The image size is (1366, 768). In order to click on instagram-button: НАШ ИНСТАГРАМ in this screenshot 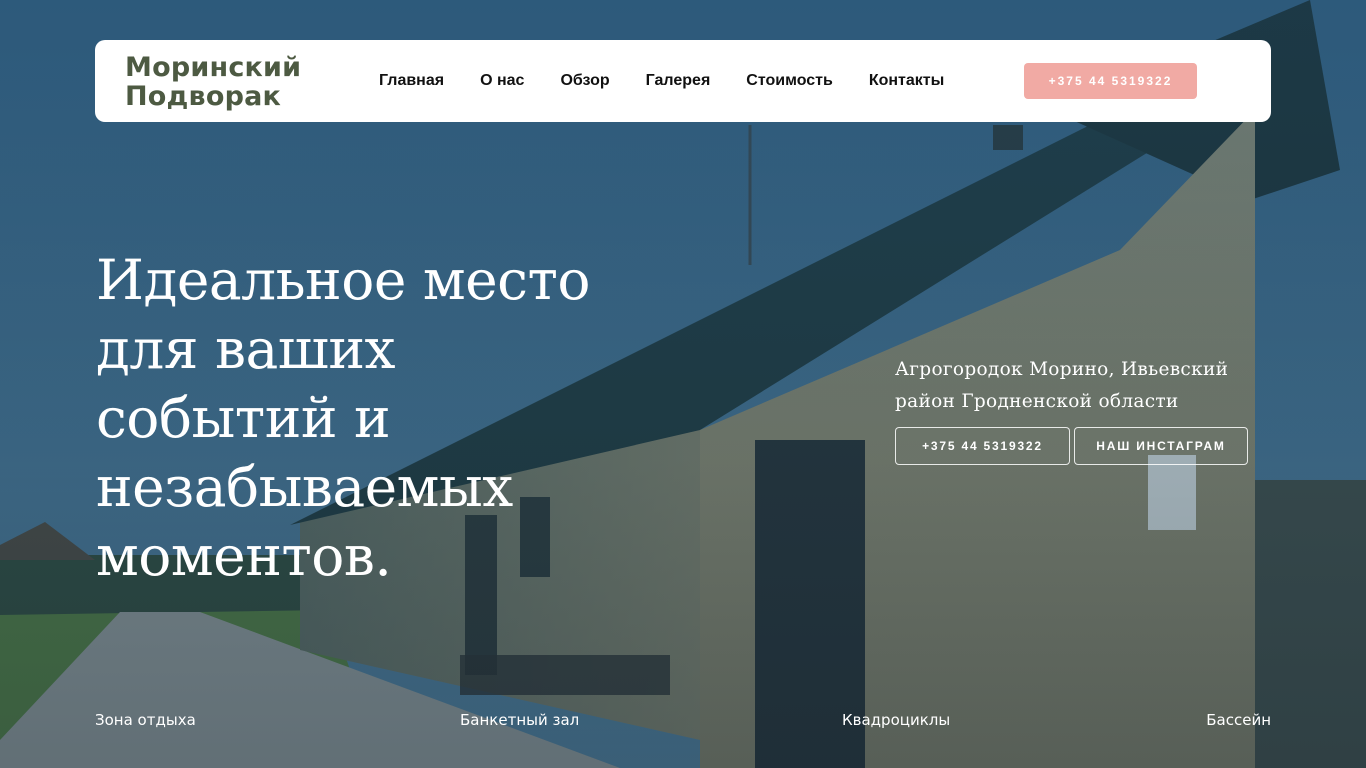, I will do `click(1161, 446)`.